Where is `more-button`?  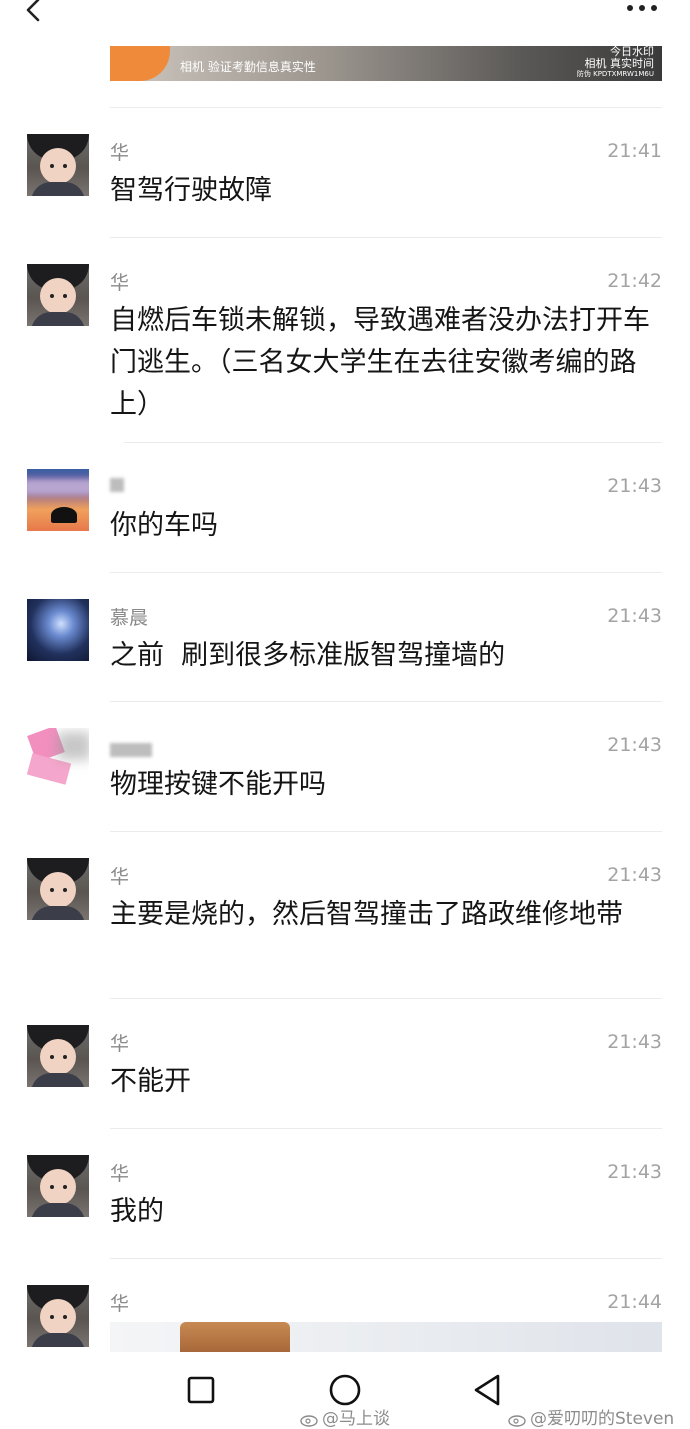
more-button is located at coordinates (643, 10).